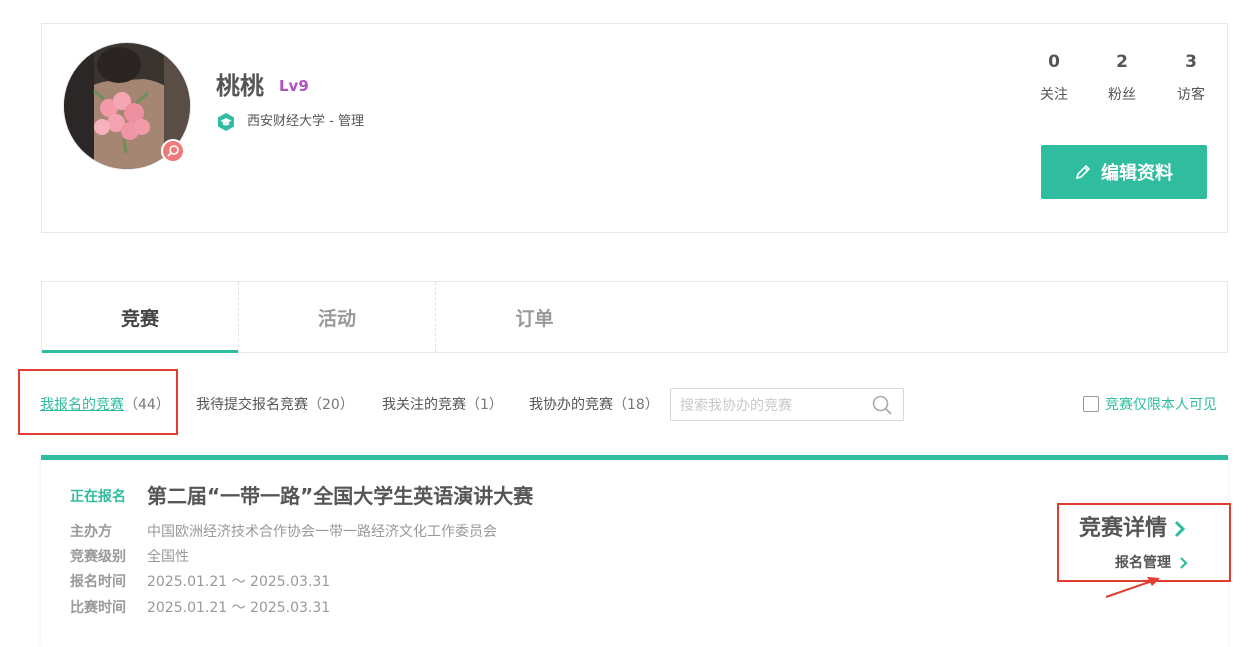 This screenshot has width=1251, height=647. I want to click on tab-orders: 订单, so click(534, 317).